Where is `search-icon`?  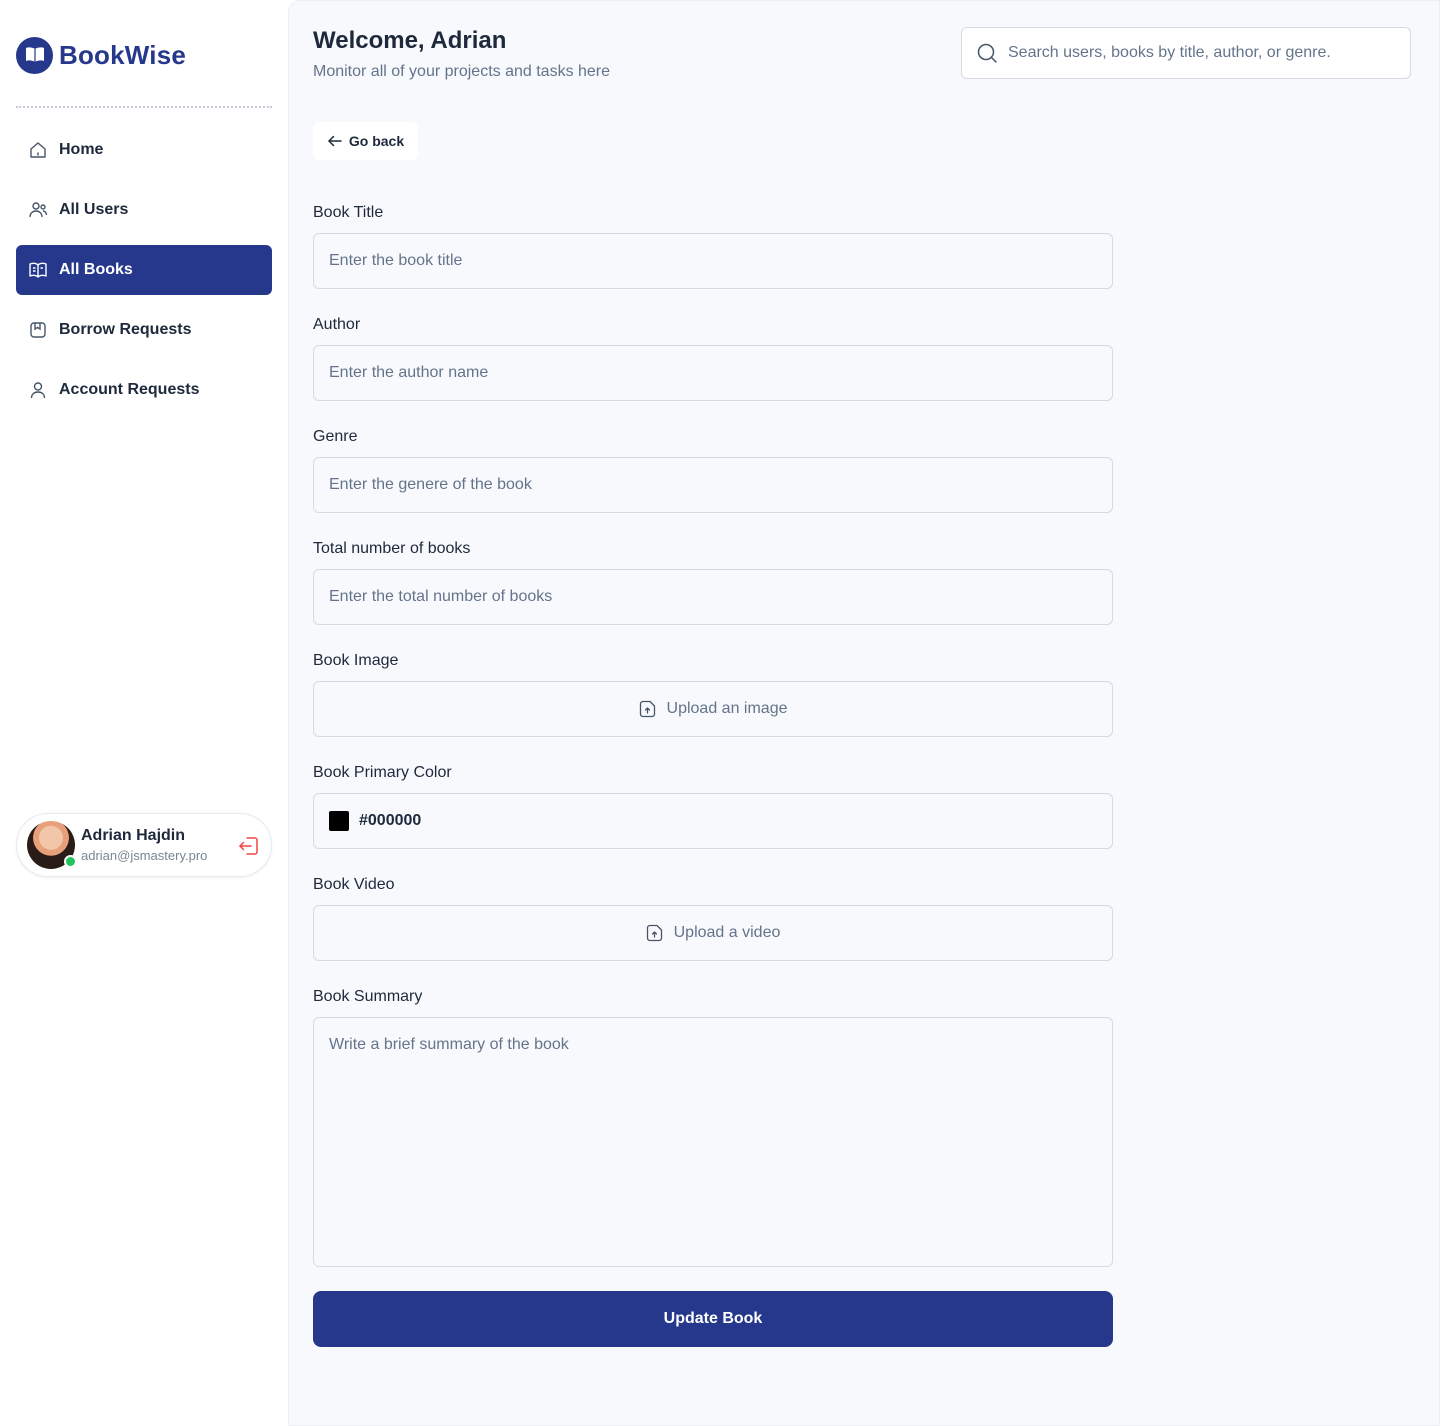
search-icon is located at coordinates (987, 53).